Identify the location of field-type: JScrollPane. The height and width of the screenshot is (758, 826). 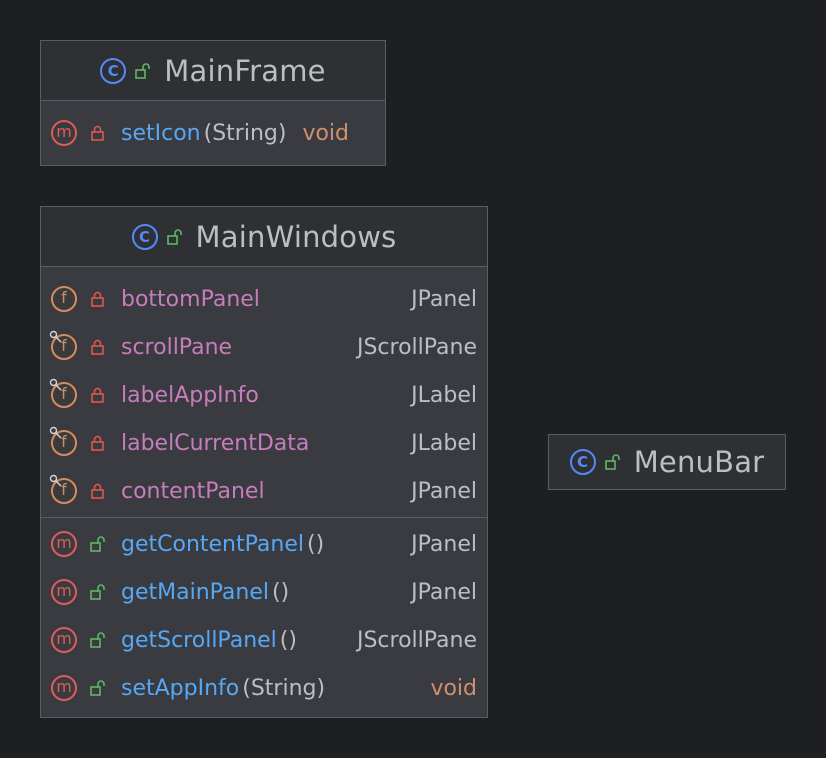
(416, 347).